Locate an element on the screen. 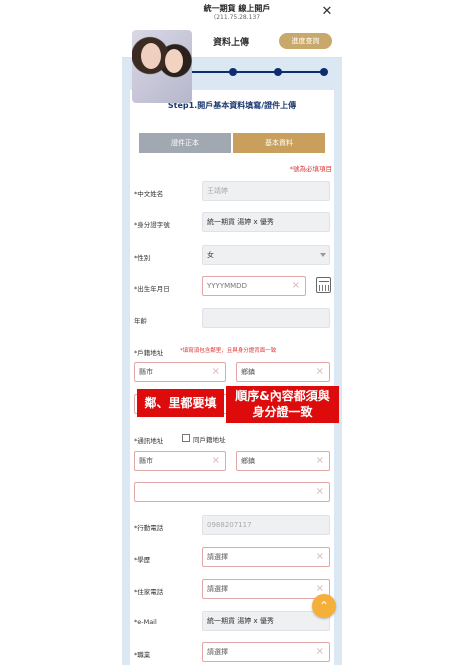 The width and height of the screenshot is (466, 665). job-row: *職業 請選擇 × is located at coordinates (232, 653).